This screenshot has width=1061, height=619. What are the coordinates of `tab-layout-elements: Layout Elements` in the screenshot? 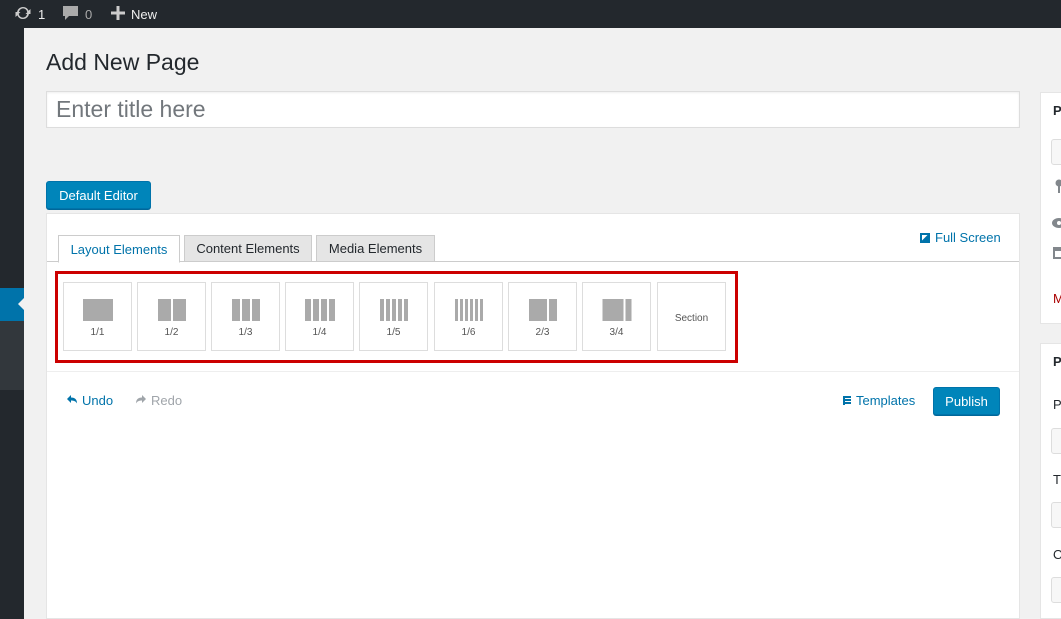 It's located at (119, 249).